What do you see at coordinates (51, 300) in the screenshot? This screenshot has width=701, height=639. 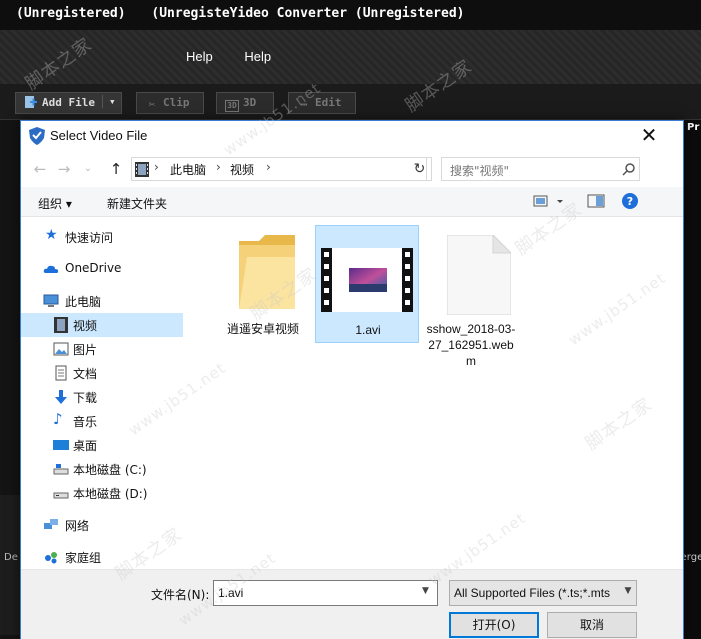 I see `computer-icon` at bounding box center [51, 300].